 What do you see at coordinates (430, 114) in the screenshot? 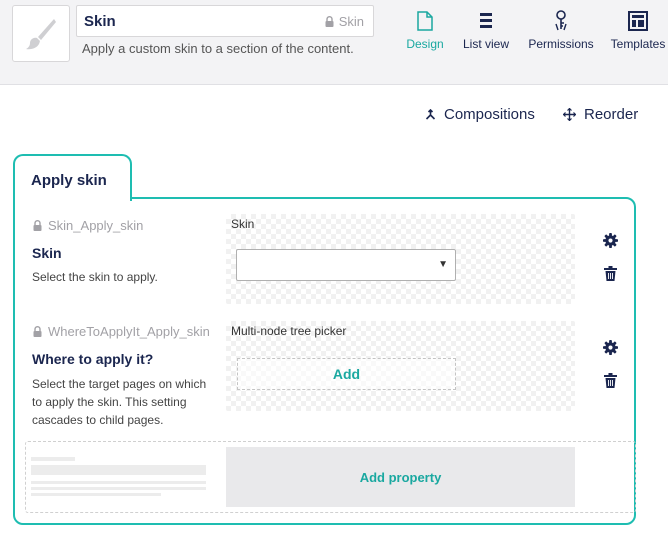
I see `compositions-icon` at bounding box center [430, 114].